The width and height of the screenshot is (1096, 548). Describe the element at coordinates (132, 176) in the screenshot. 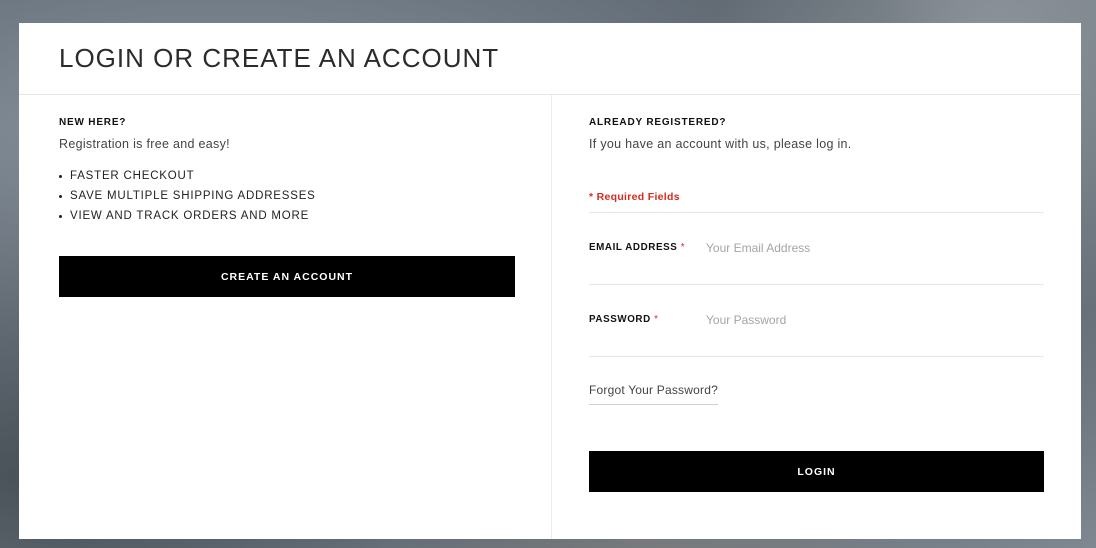

I see `benefit-label: FASTER CHECKOUT` at that location.